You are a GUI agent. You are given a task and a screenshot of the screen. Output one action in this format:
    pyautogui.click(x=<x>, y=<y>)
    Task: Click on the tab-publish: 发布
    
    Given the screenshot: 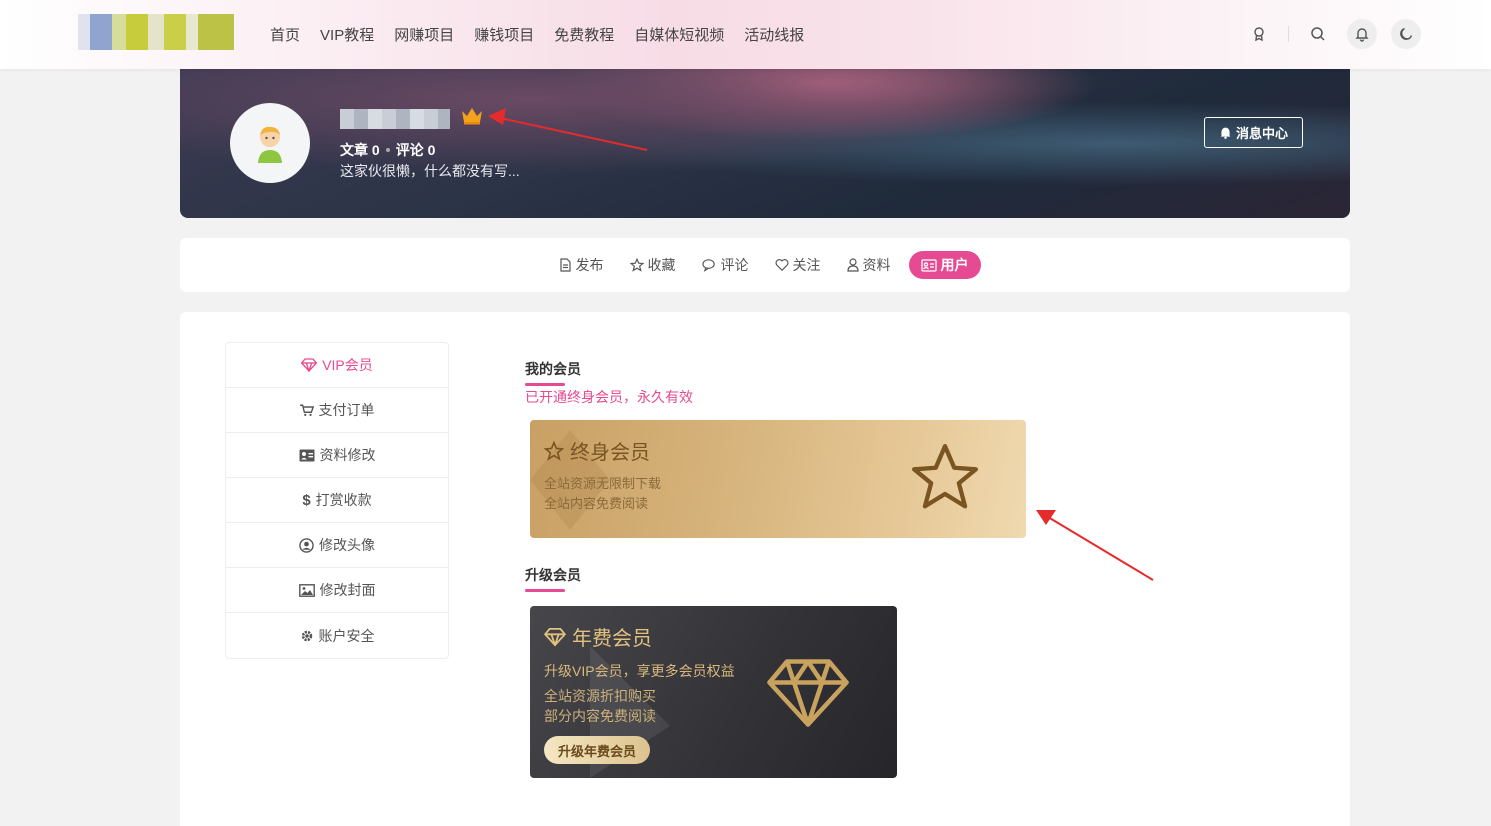 What is the action you would take?
    pyautogui.click(x=581, y=265)
    